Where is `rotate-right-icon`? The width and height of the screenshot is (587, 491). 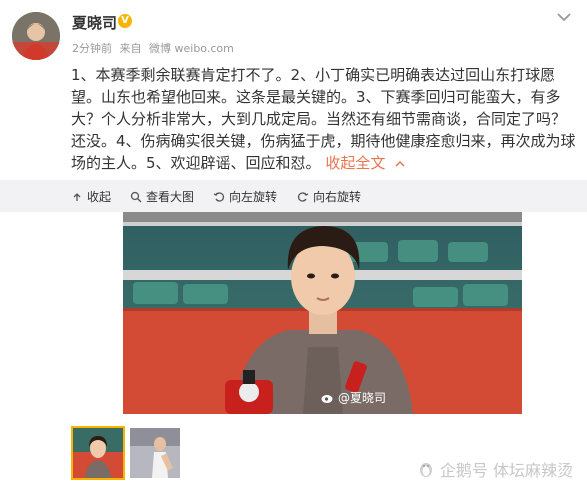
rotate-right-icon is located at coordinates (303, 196).